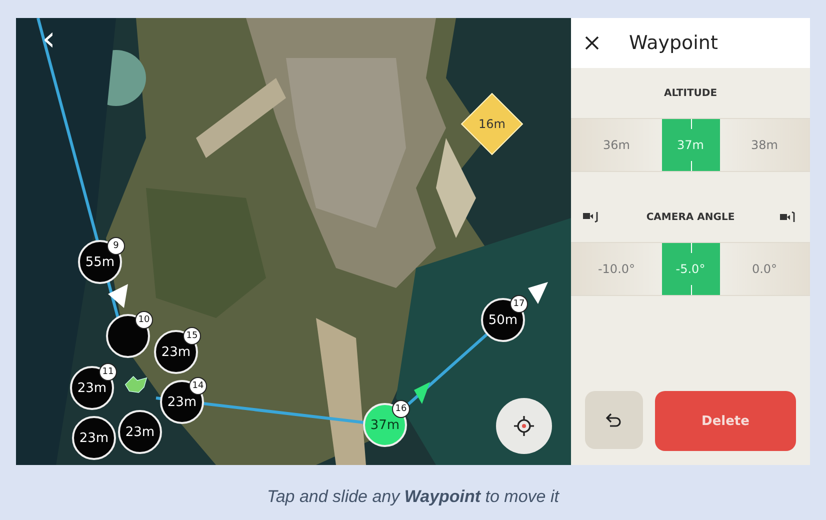  I want to click on close-icon, so click(592, 43).